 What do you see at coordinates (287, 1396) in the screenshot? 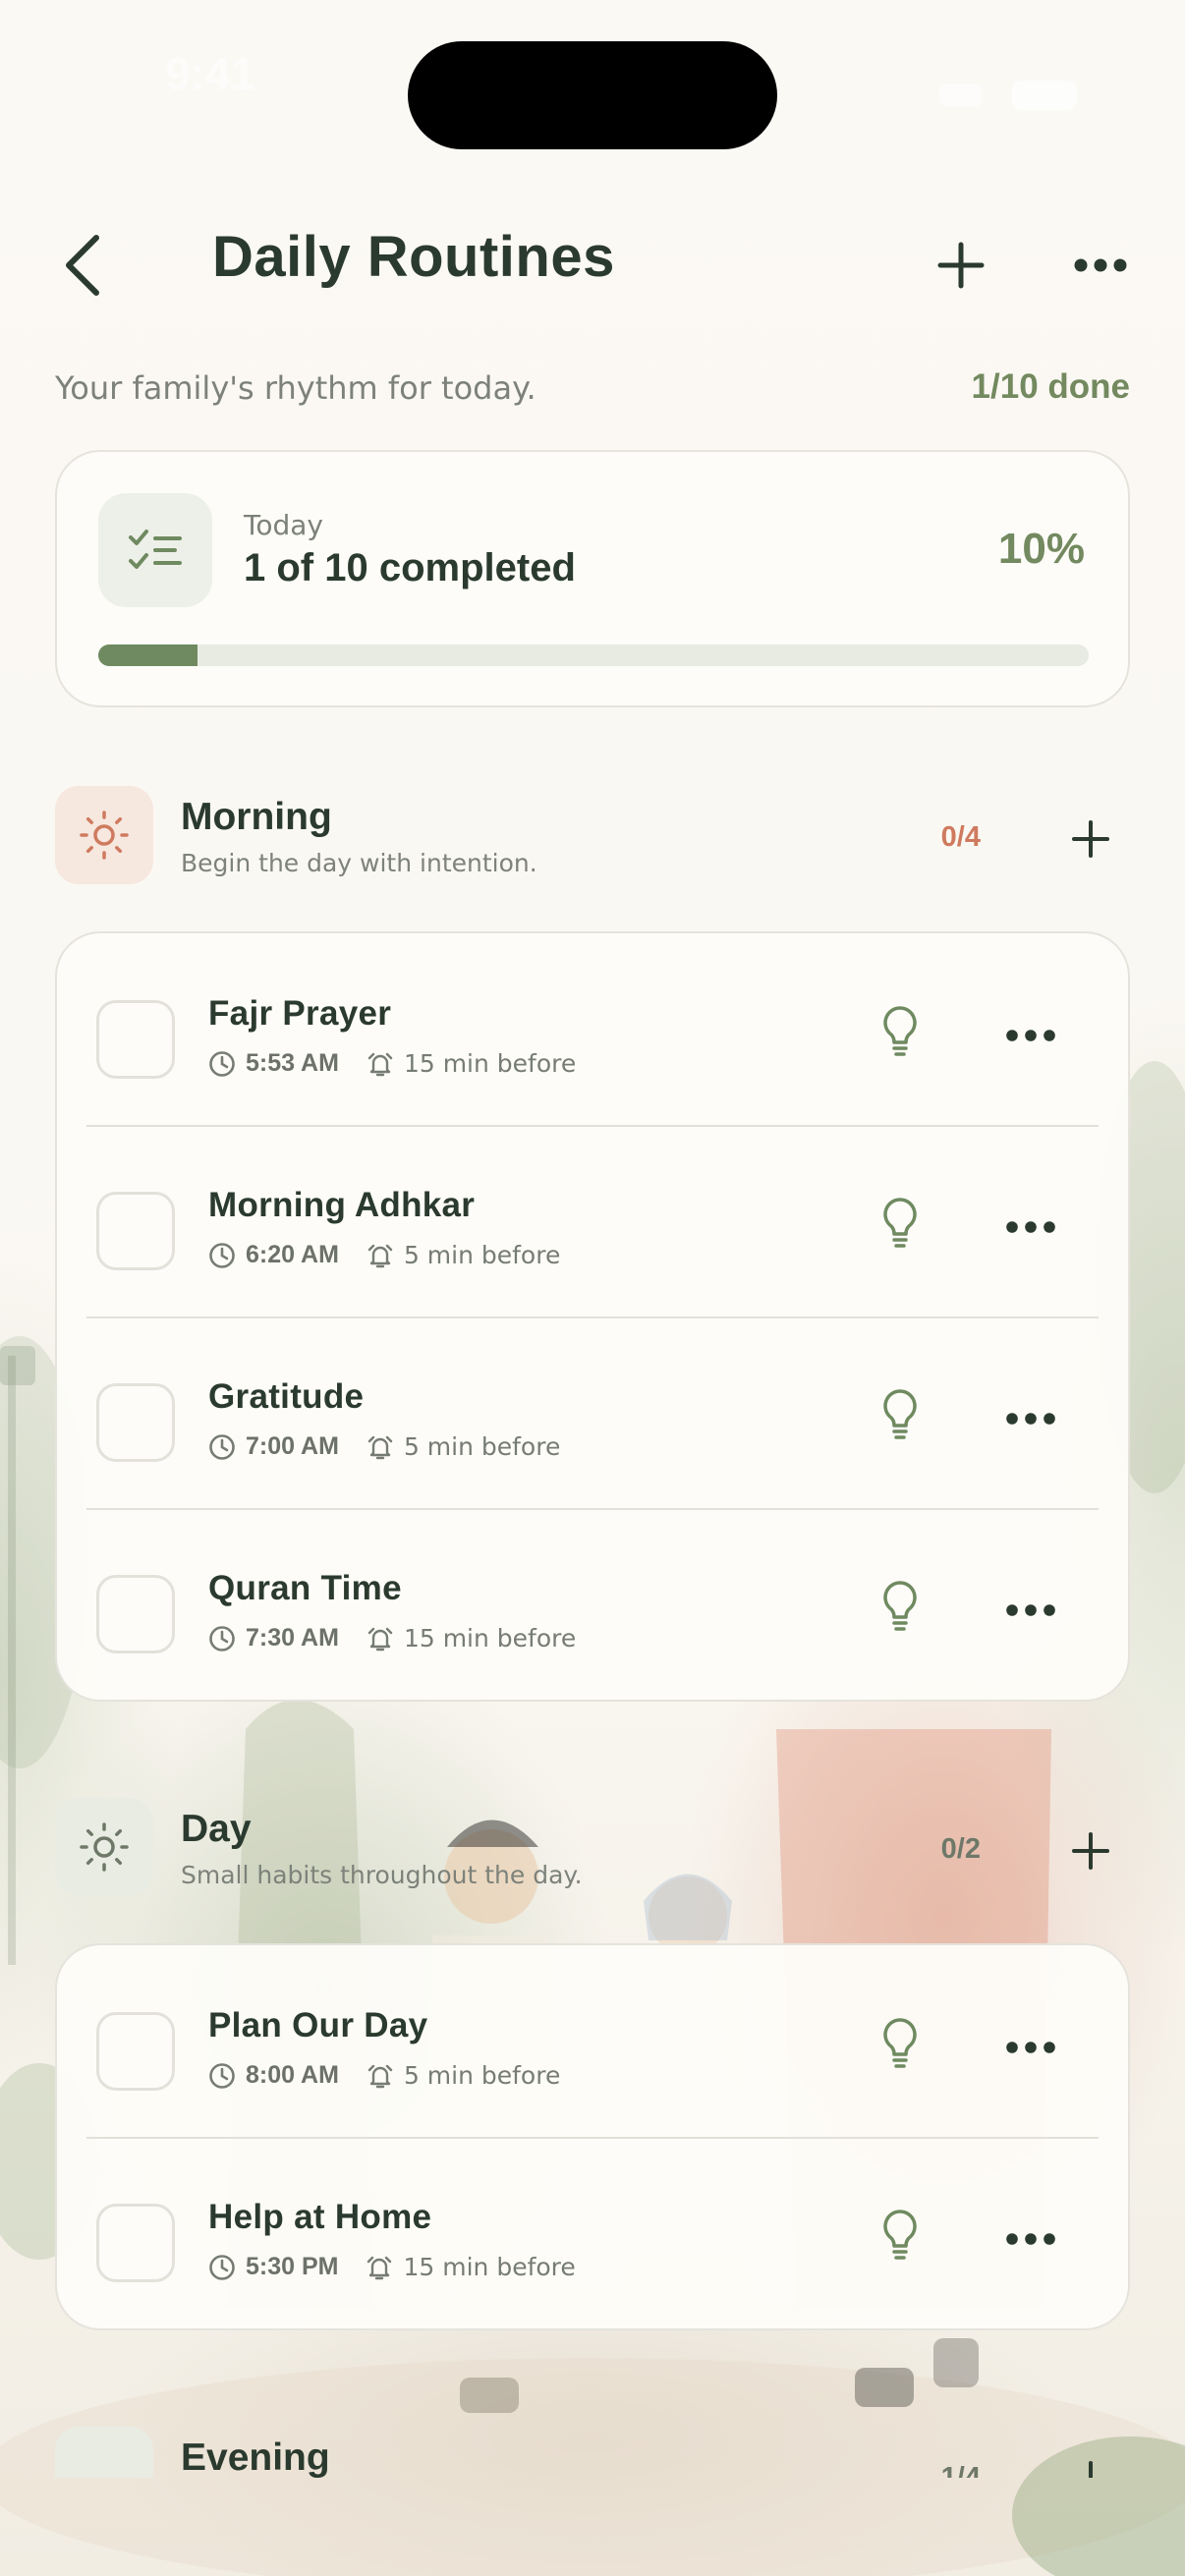
I see `routine-name: Gratitude` at bounding box center [287, 1396].